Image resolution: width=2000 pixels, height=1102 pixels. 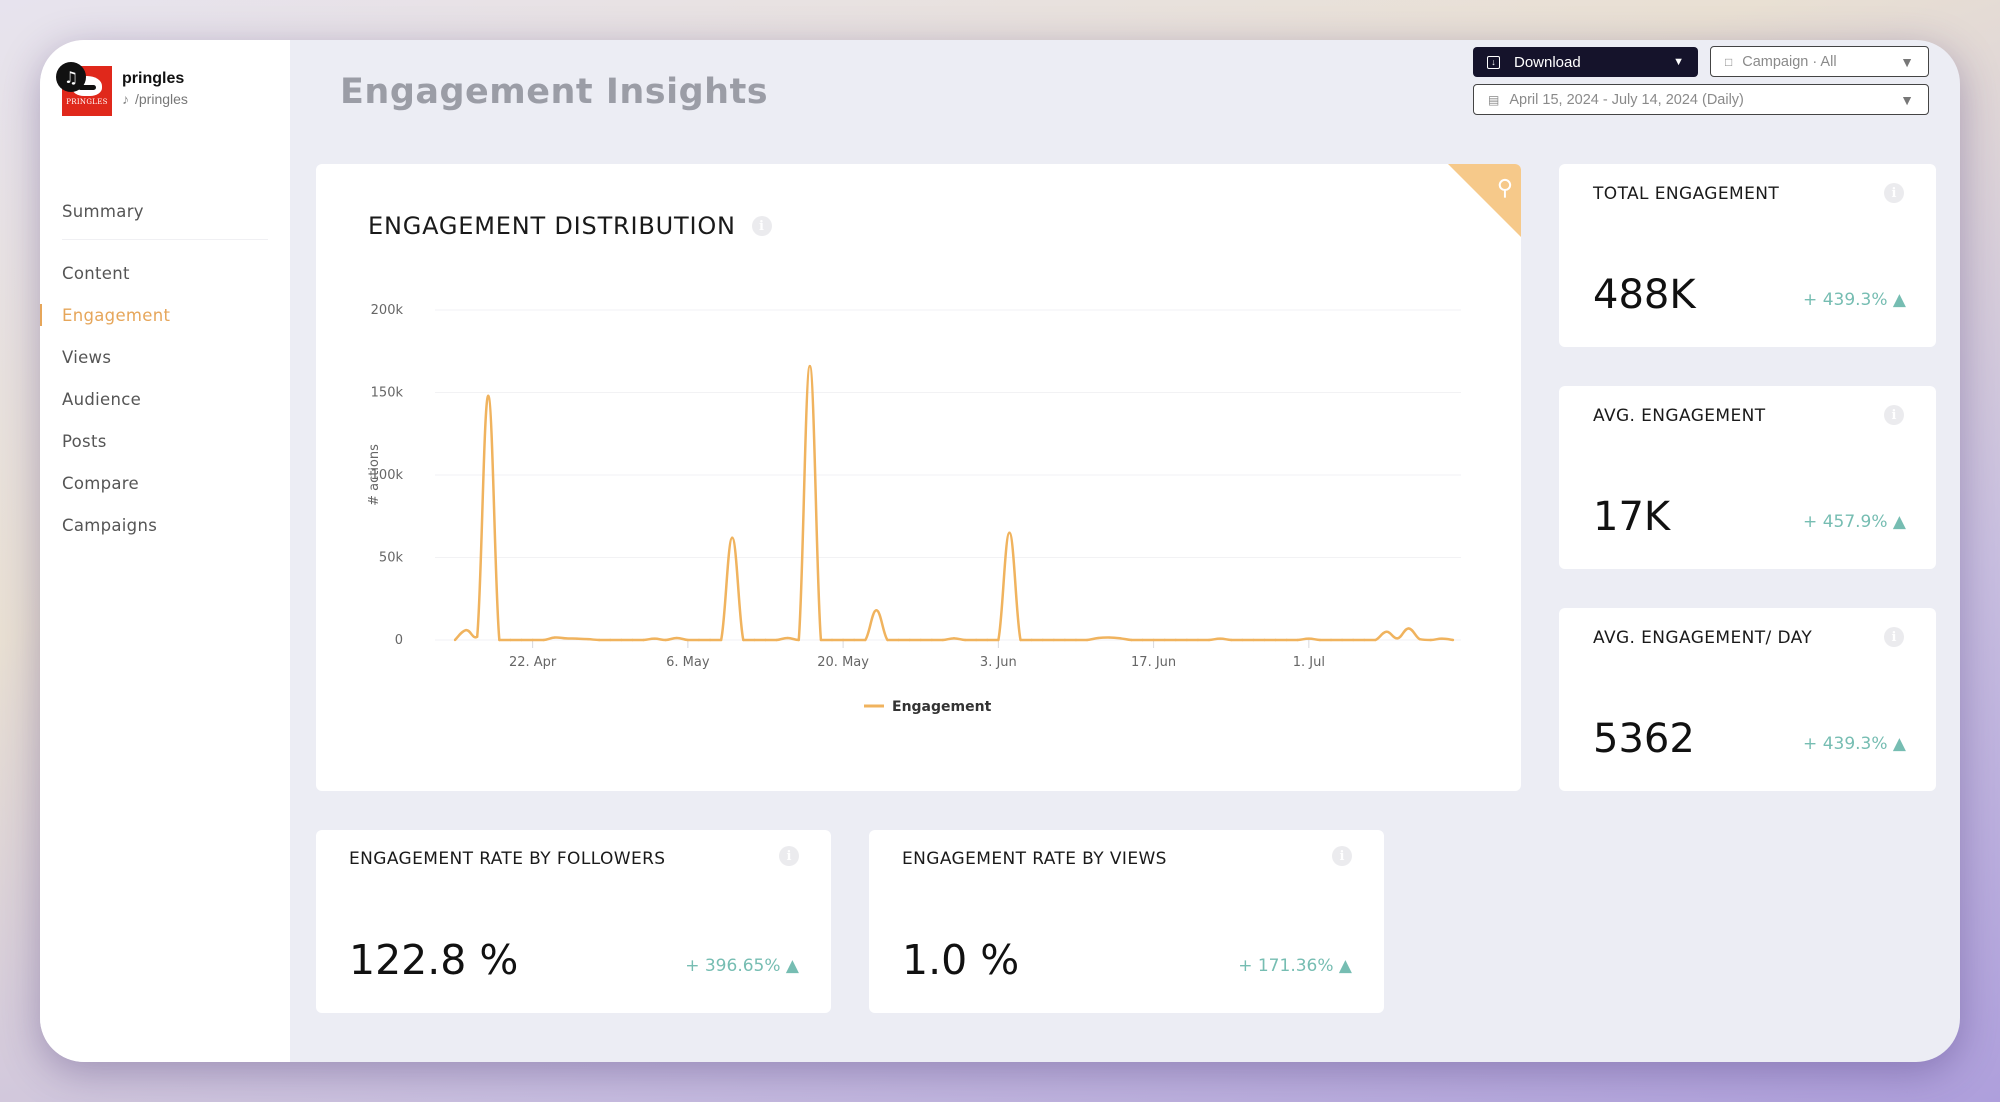 I want to click on sidebar-item-posts: Posts, so click(x=165, y=441).